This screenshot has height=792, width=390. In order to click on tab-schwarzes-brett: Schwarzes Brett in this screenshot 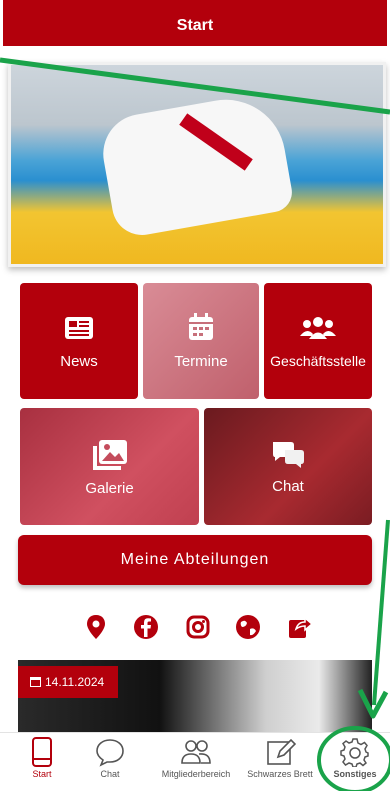, I will do `click(280, 762)`.